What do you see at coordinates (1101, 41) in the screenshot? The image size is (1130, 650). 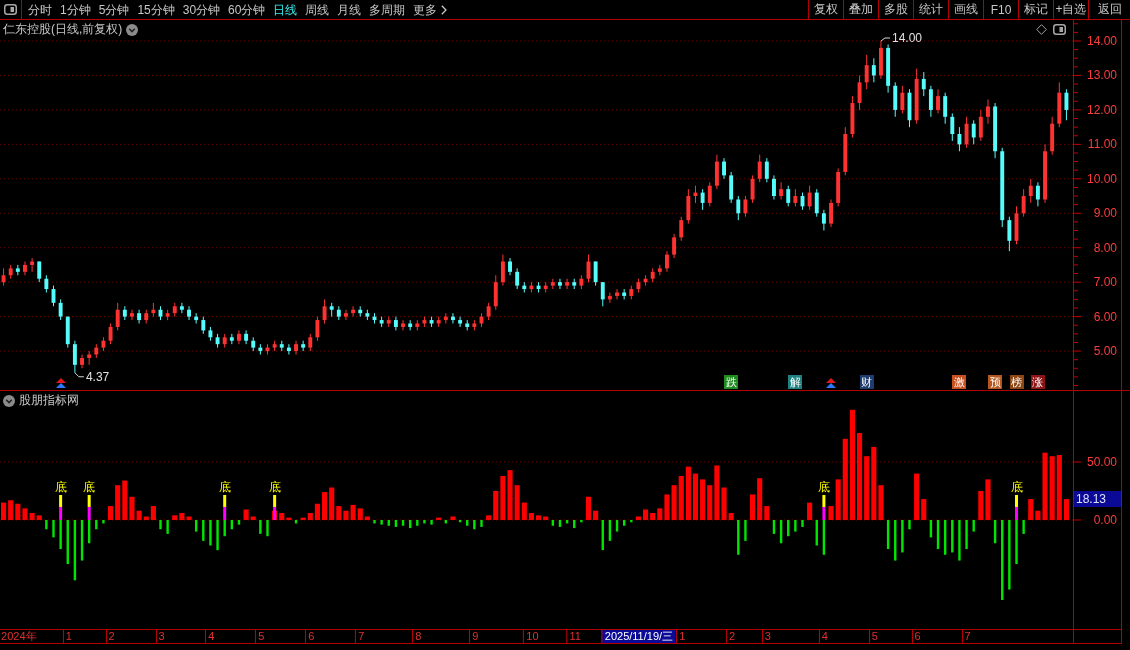 I see `price-axis-label: 14.00` at bounding box center [1101, 41].